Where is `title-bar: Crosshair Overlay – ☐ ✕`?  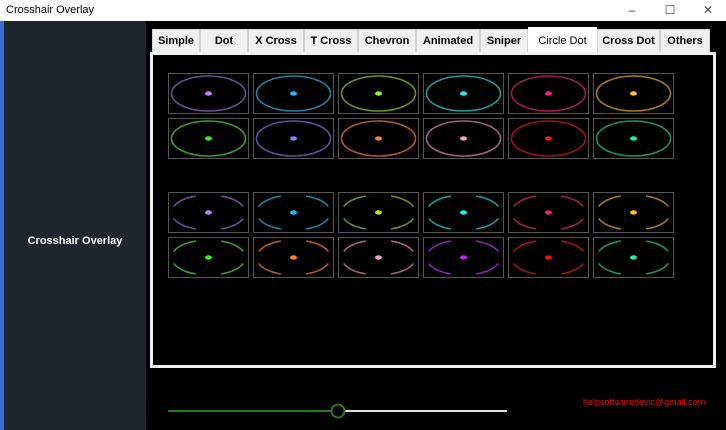 title-bar: Crosshair Overlay – ☐ ✕ is located at coordinates (363, 10).